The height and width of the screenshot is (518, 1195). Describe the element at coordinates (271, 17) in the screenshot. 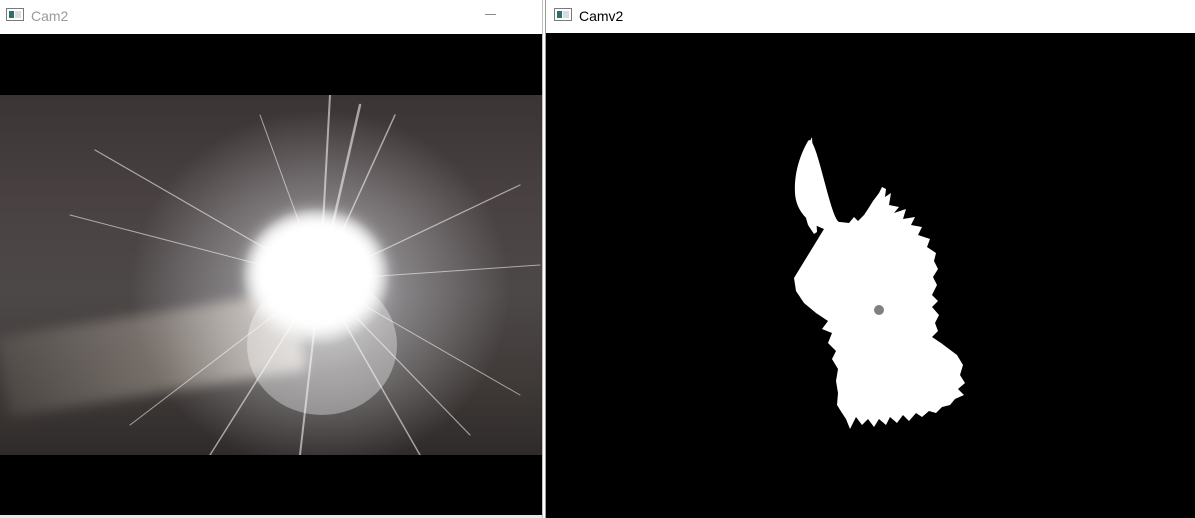

I see `cam2-titlebar: Cam2` at that location.